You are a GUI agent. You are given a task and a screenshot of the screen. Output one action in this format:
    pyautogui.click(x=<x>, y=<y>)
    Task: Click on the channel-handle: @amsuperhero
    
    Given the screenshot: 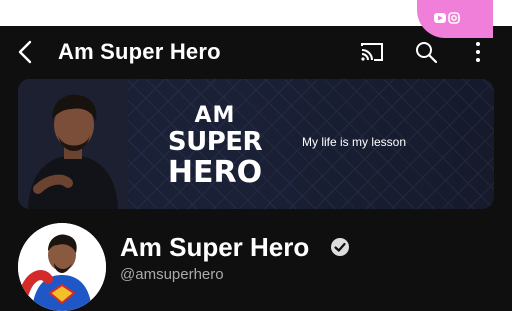 What is the action you would take?
    pyautogui.click(x=172, y=274)
    